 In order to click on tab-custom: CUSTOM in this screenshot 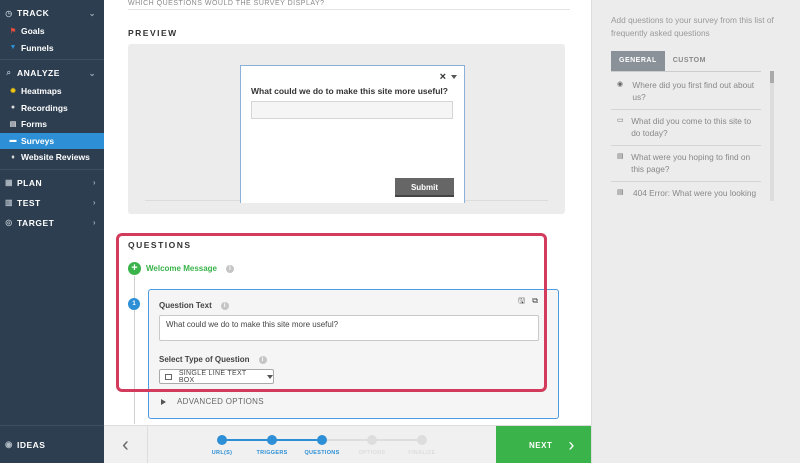, I will do `click(689, 61)`.